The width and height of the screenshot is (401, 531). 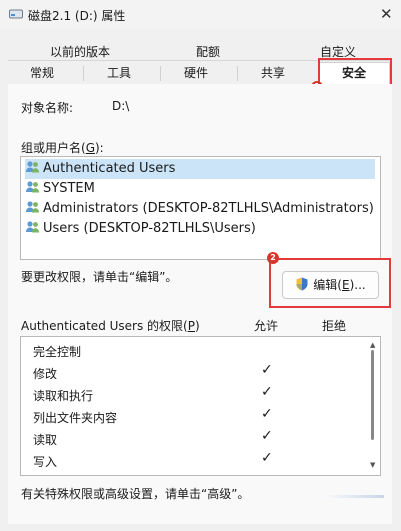 I want to click on object-name-value: D:\, so click(x=121, y=106).